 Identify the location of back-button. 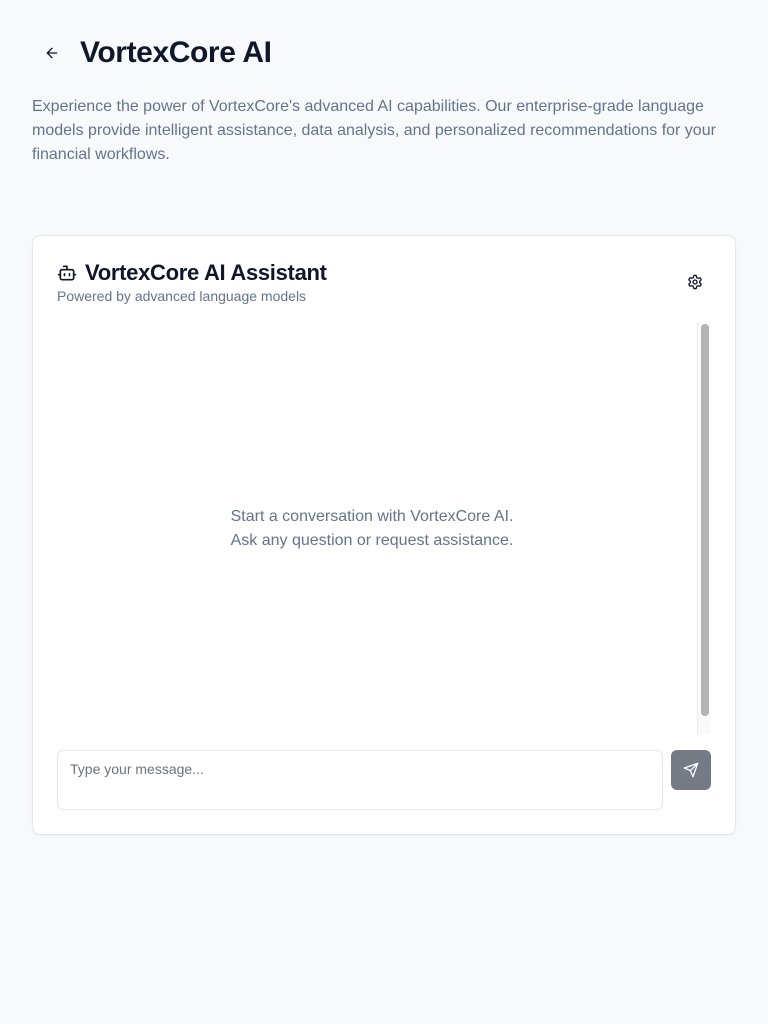
(52, 53).